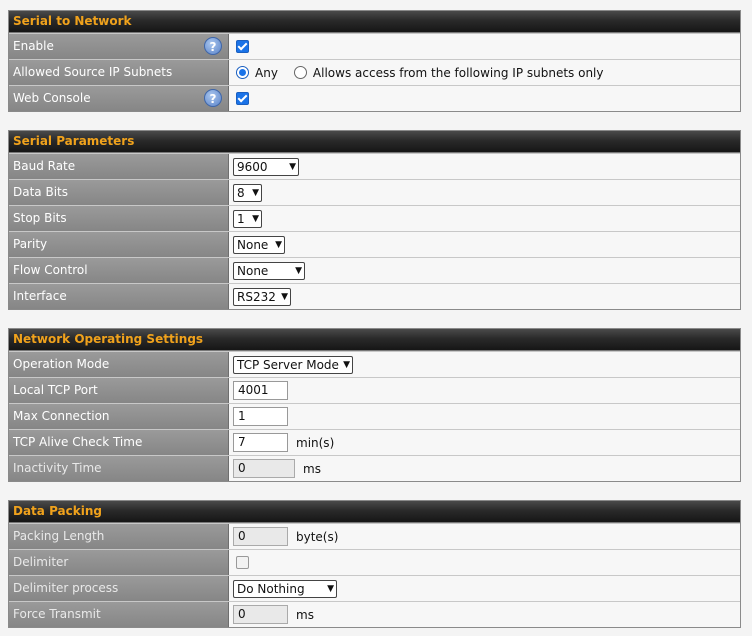 The height and width of the screenshot is (636, 752). What do you see at coordinates (259, 244) in the screenshot?
I see `parity-select: None ▼` at bounding box center [259, 244].